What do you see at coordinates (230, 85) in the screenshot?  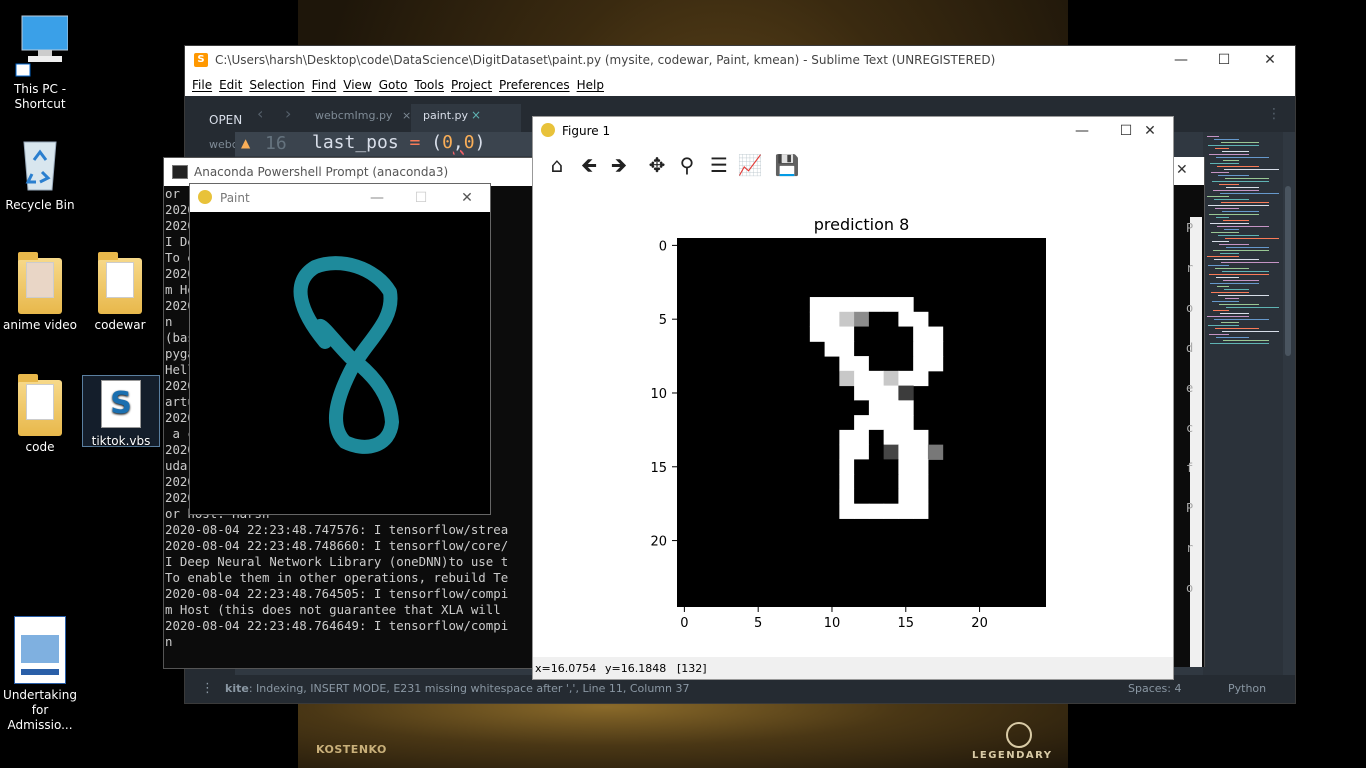 I see `menu-edit: Edit` at bounding box center [230, 85].